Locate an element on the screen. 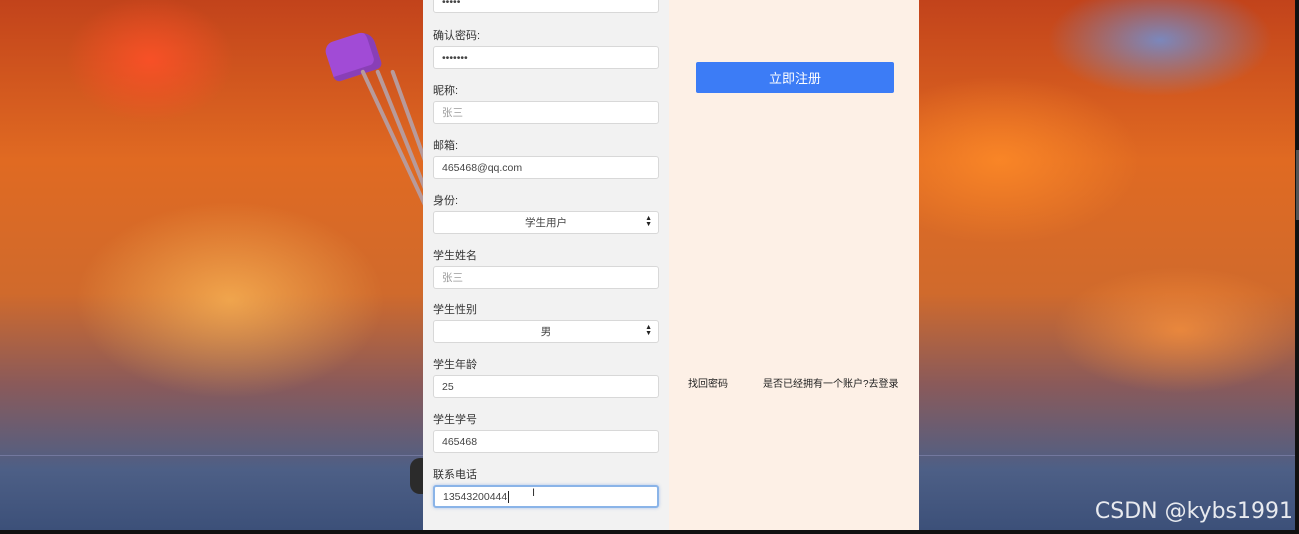 The image size is (1299, 534). phone-label: 联系电话 is located at coordinates (455, 475).